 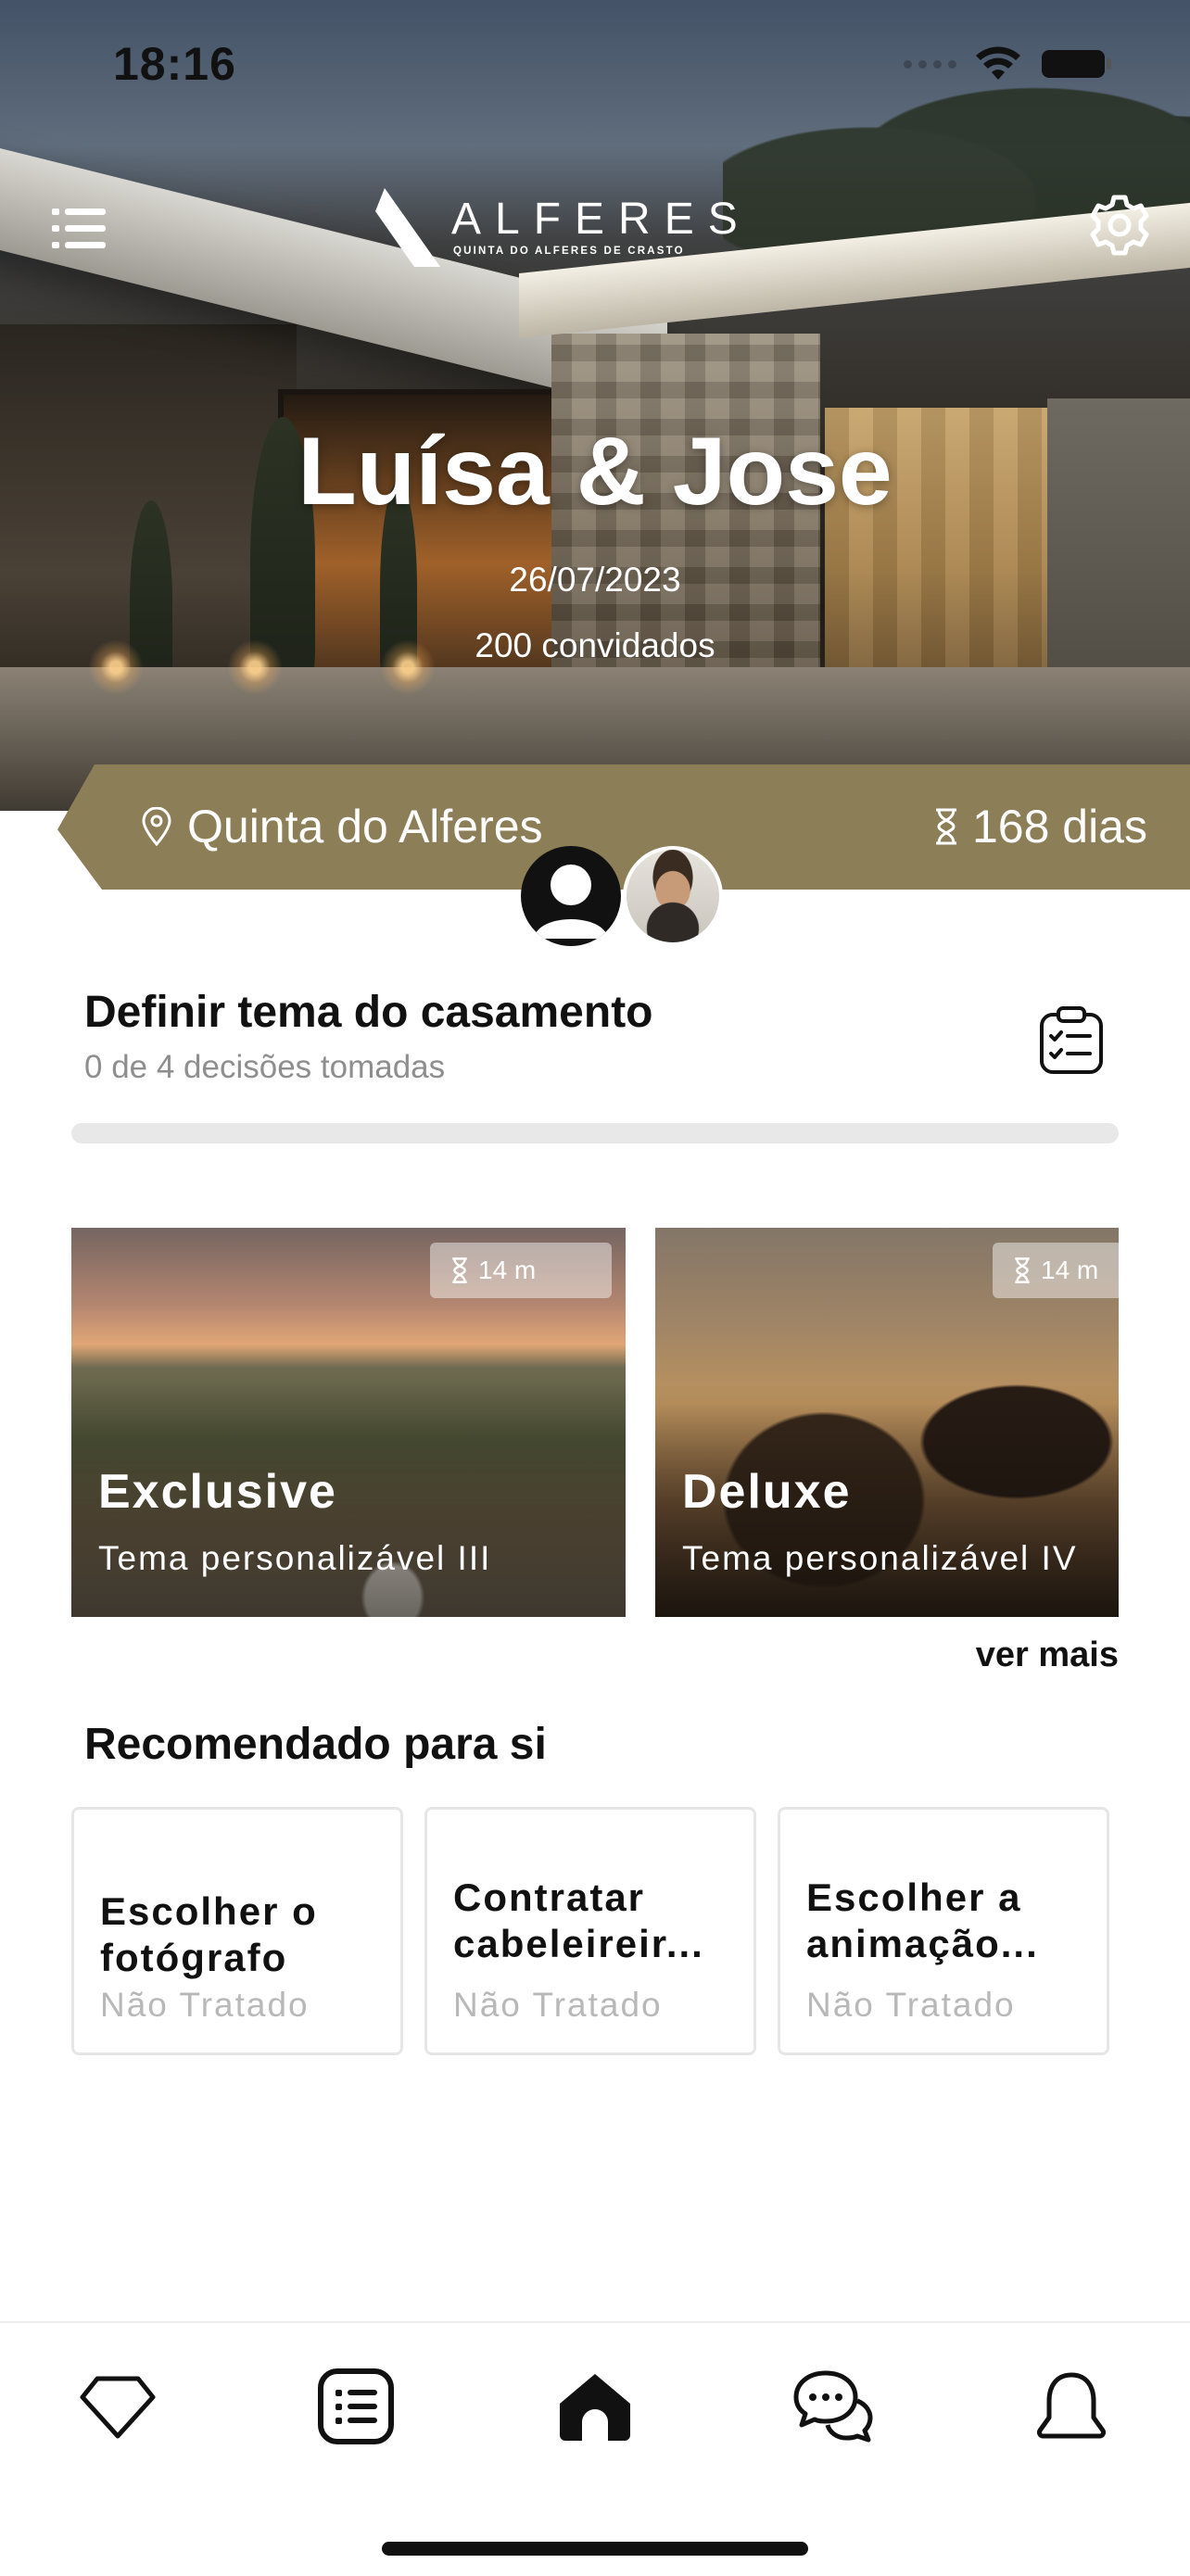 I want to click on see-more-link: ver mais, so click(x=1047, y=1655).